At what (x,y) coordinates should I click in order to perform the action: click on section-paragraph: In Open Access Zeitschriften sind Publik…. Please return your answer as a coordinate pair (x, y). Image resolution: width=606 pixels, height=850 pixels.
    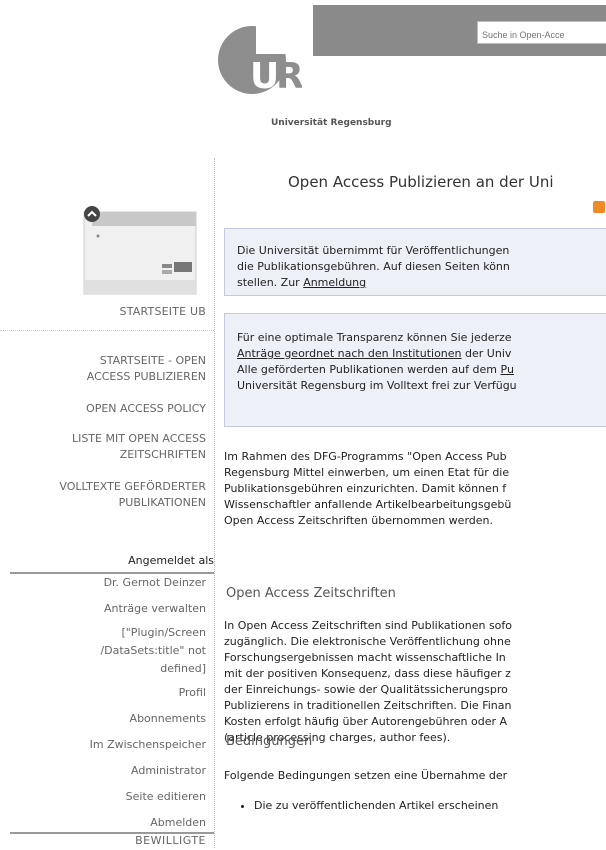
    Looking at the image, I should click on (368, 682).